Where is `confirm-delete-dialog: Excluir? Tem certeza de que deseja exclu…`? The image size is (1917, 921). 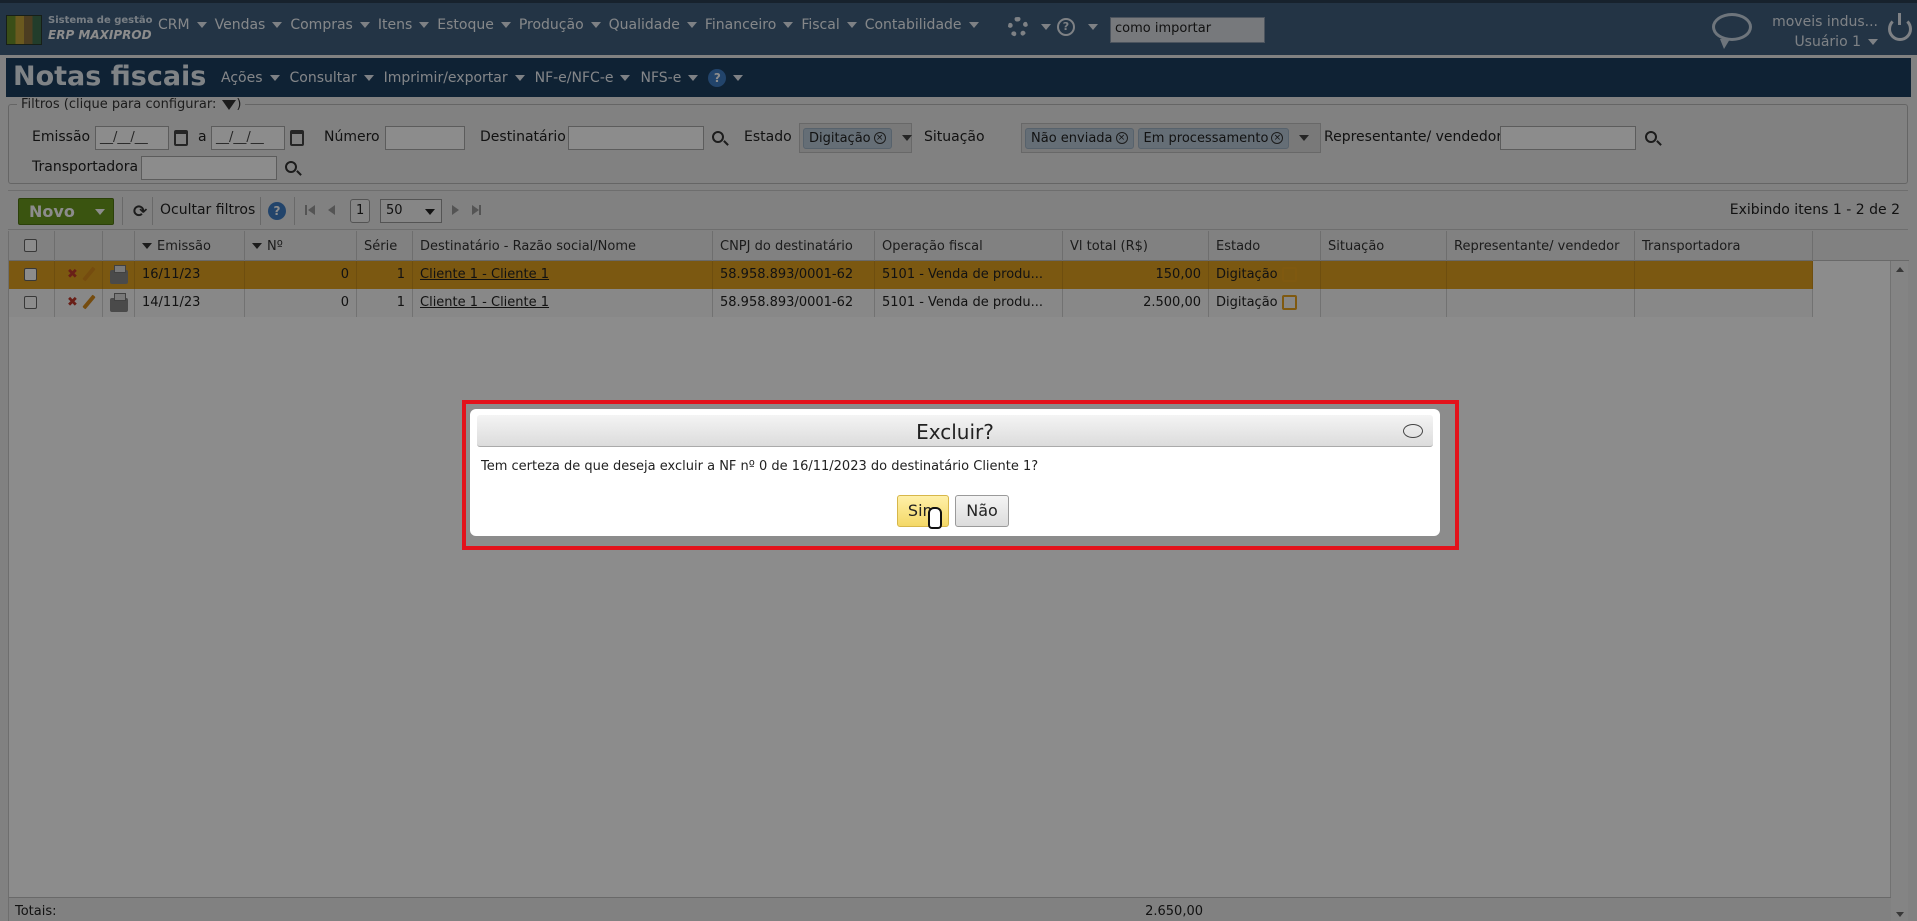
confirm-delete-dialog: Excluir? Tem certeza de que deseja exclu… is located at coordinates (955, 472).